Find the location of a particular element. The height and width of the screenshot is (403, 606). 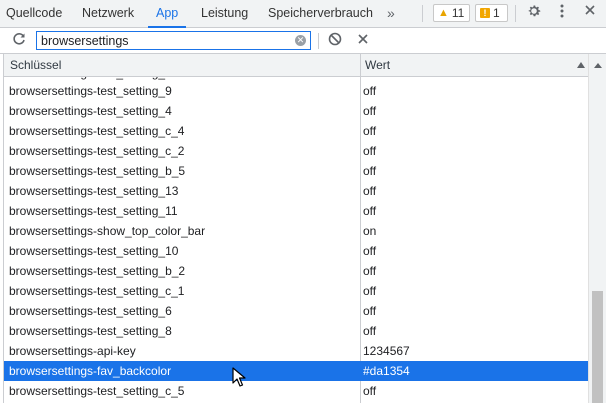

row-key-cell: browsersettings-test_setting_6 is located at coordinates (90, 311).